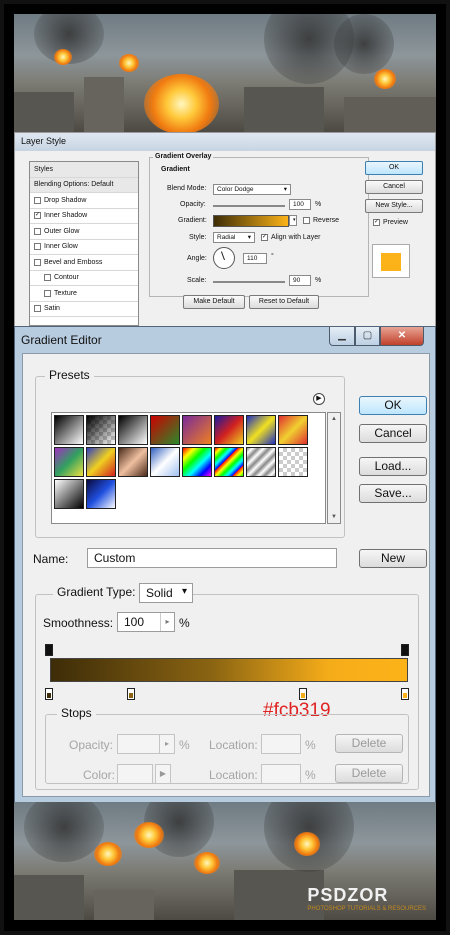 This screenshot has height=935, width=450. What do you see at coordinates (405, 650) in the screenshot?
I see `opacity-stop-right` at bounding box center [405, 650].